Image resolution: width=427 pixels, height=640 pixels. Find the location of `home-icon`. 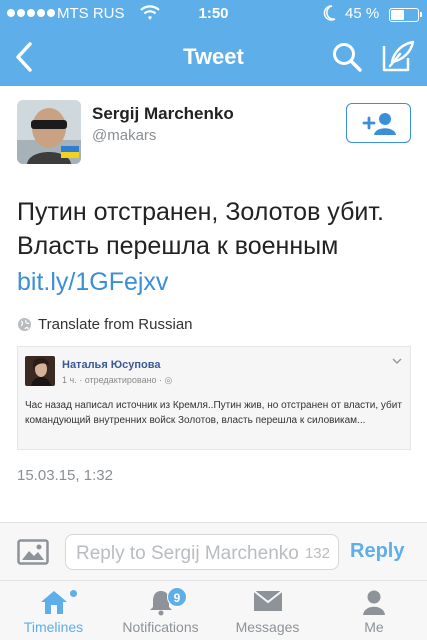

home-icon is located at coordinates (53, 602).